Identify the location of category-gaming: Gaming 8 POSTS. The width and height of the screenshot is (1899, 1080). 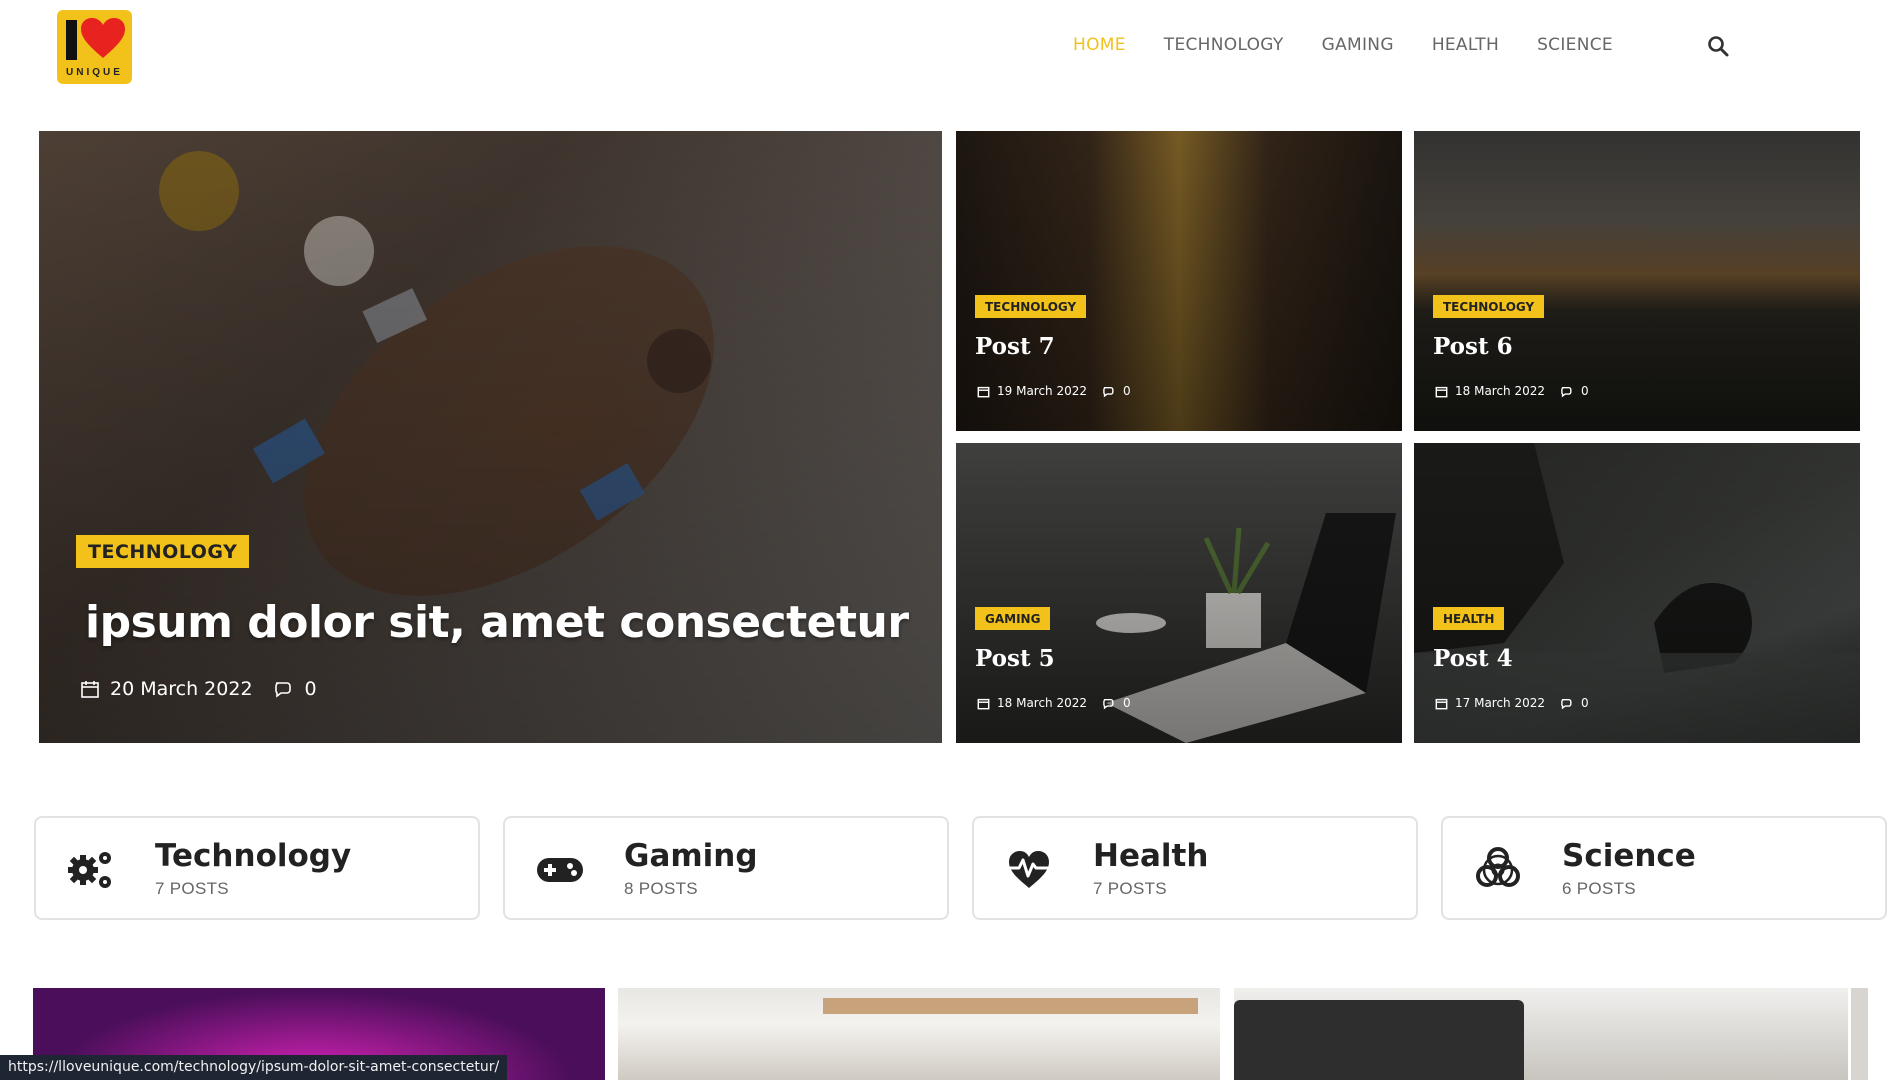
(726, 868).